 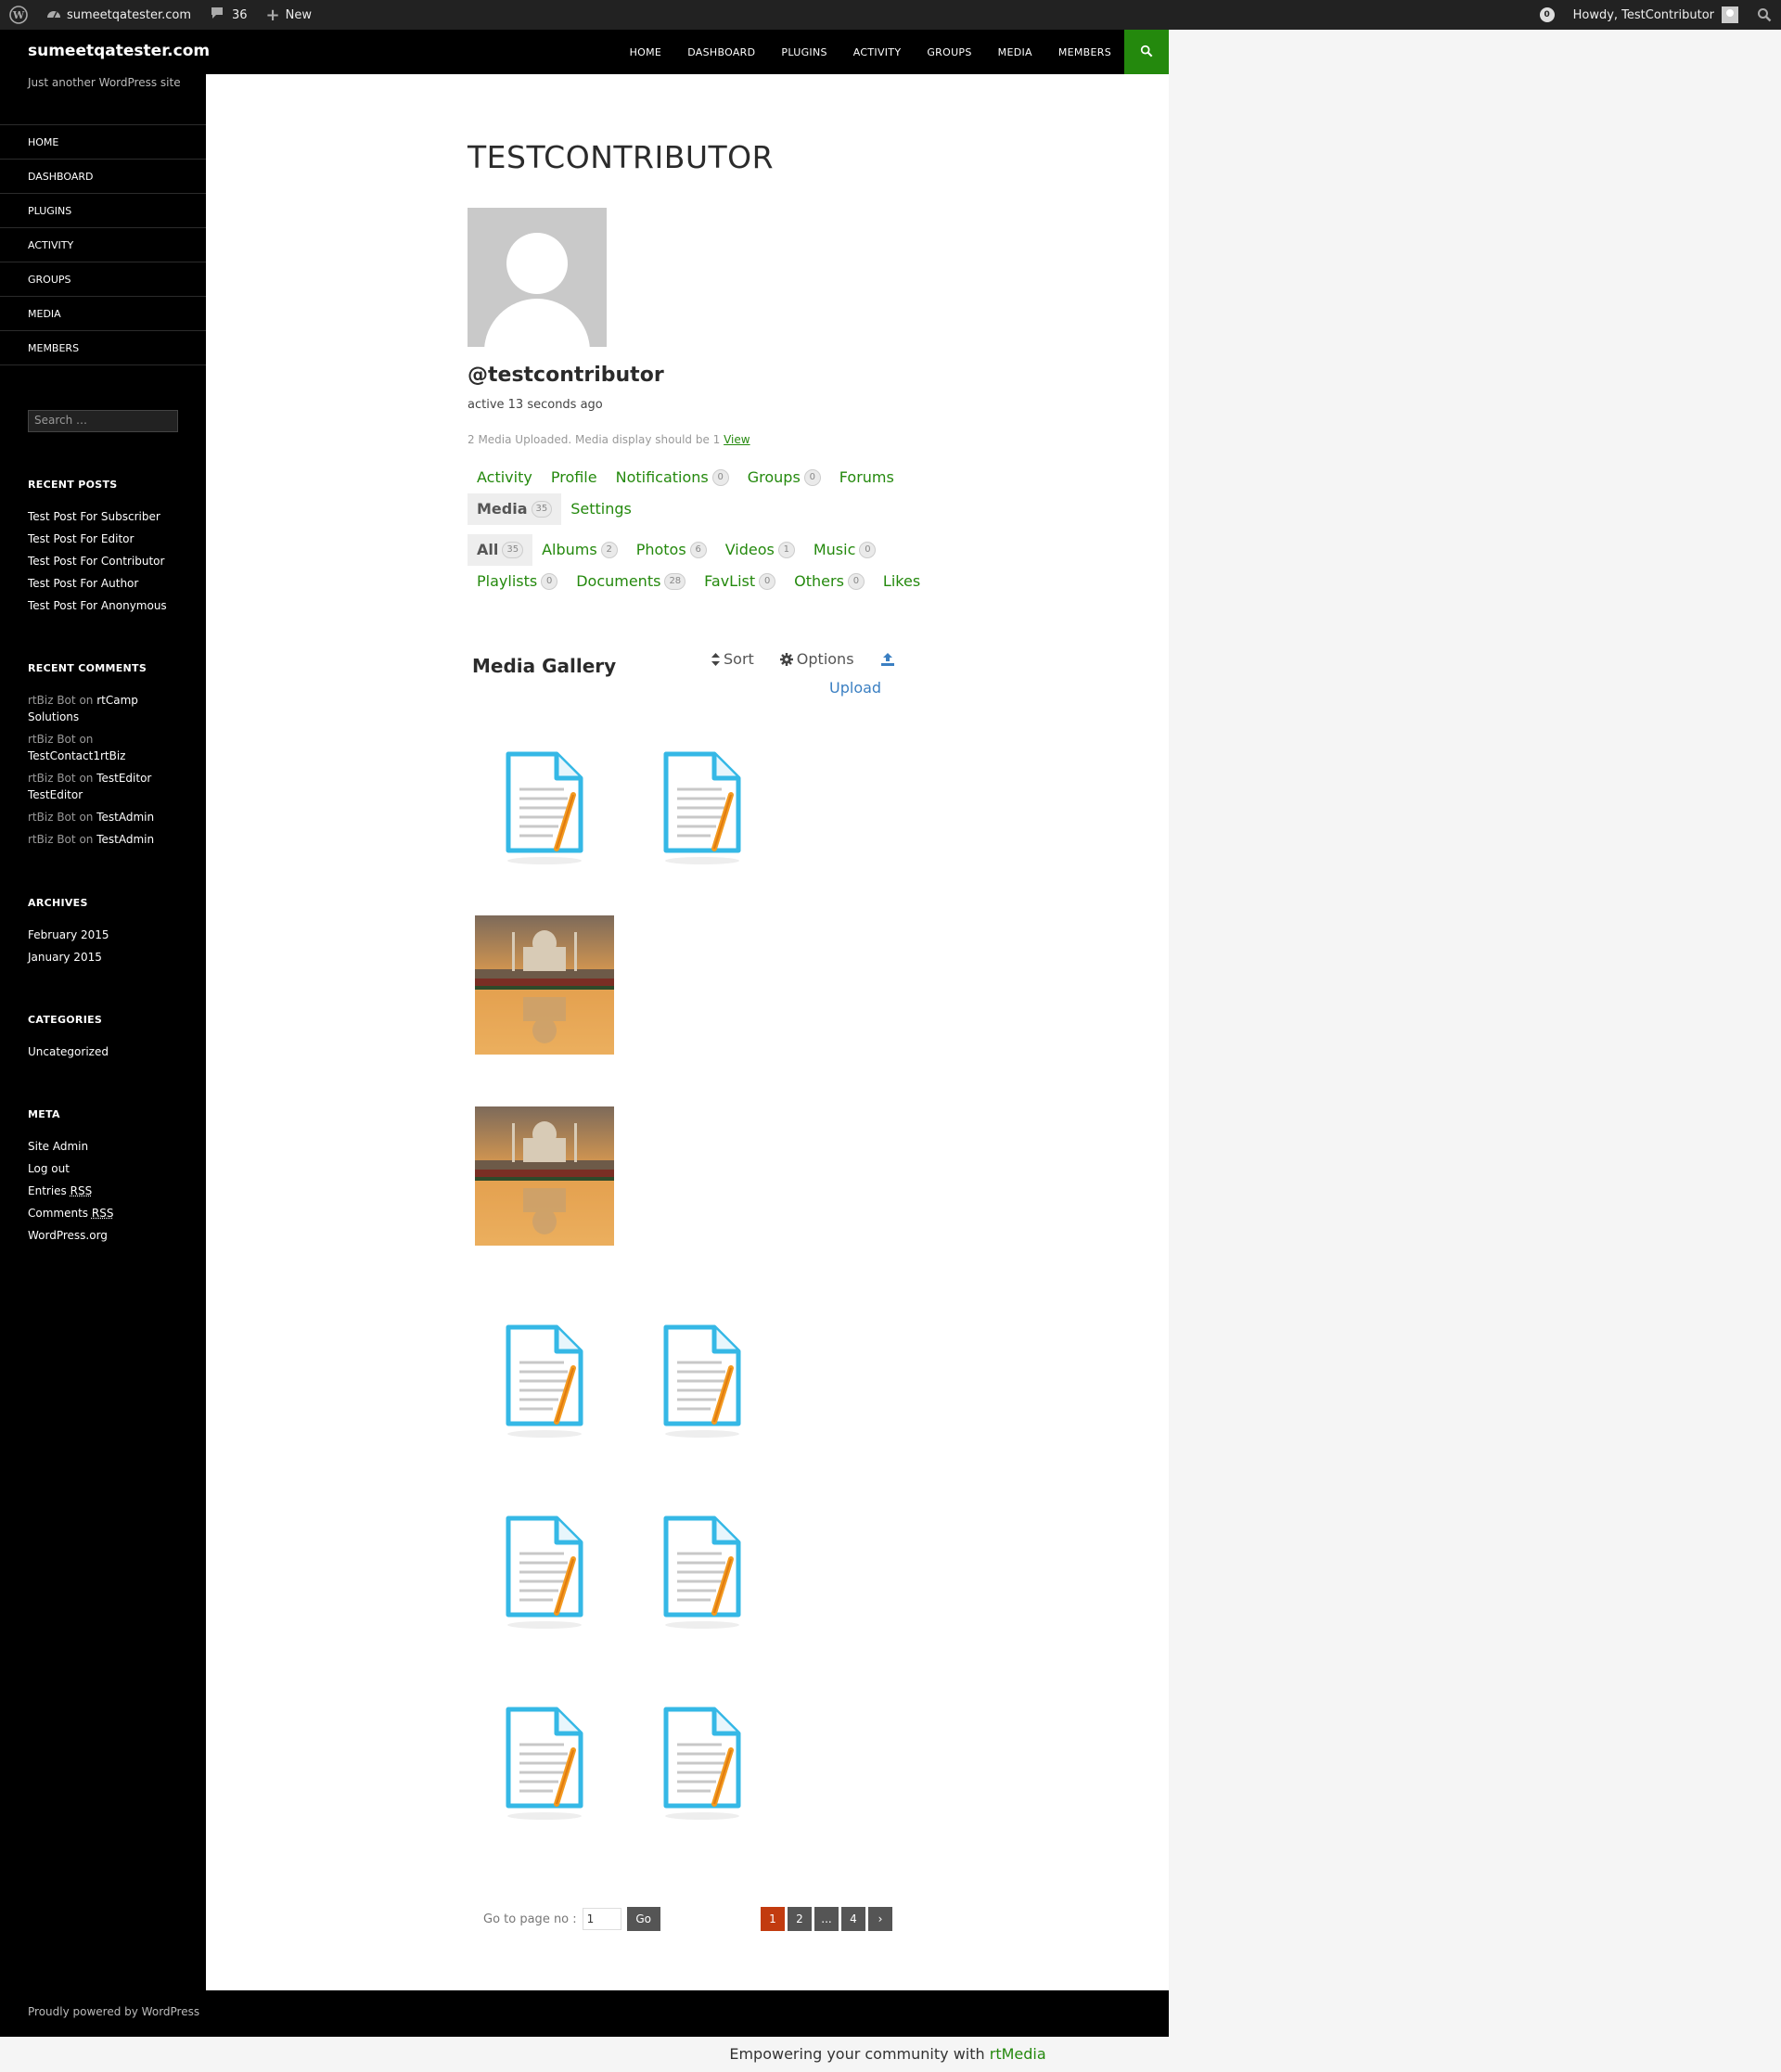 I want to click on sidebar-item-plugins: PLUGINS, so click(x=103, y=211).